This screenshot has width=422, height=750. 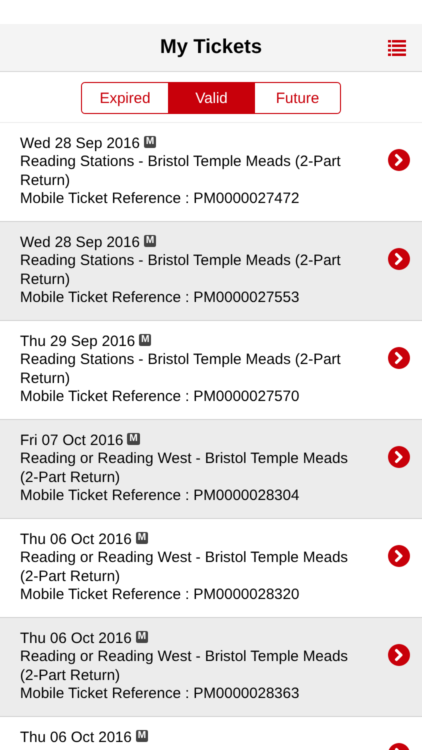 I want to click on ticket-reference: Mobile Ticket Reference : PM0000028320, so click(x=160, y=595).